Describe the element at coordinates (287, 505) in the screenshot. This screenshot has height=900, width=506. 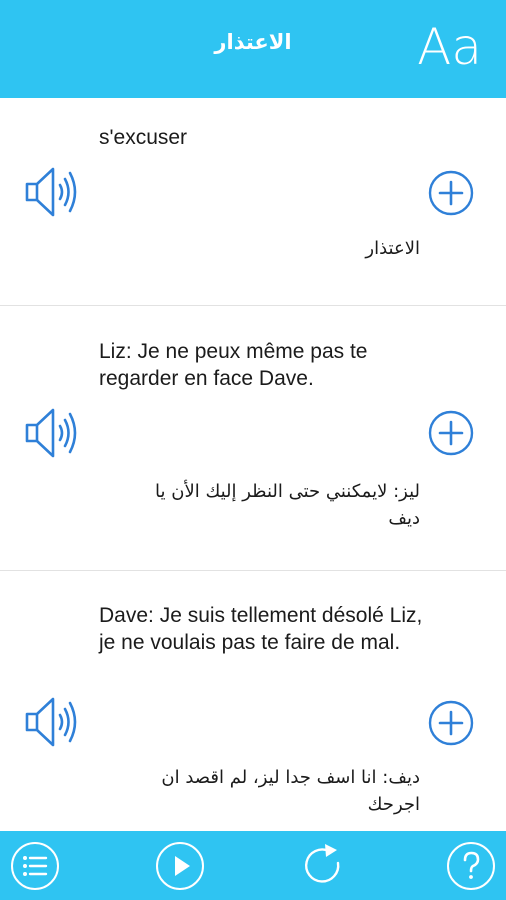
I see `arabic-text: ليز: لايمكنني حتى النظر إليك الأن يا ديف` at that location.